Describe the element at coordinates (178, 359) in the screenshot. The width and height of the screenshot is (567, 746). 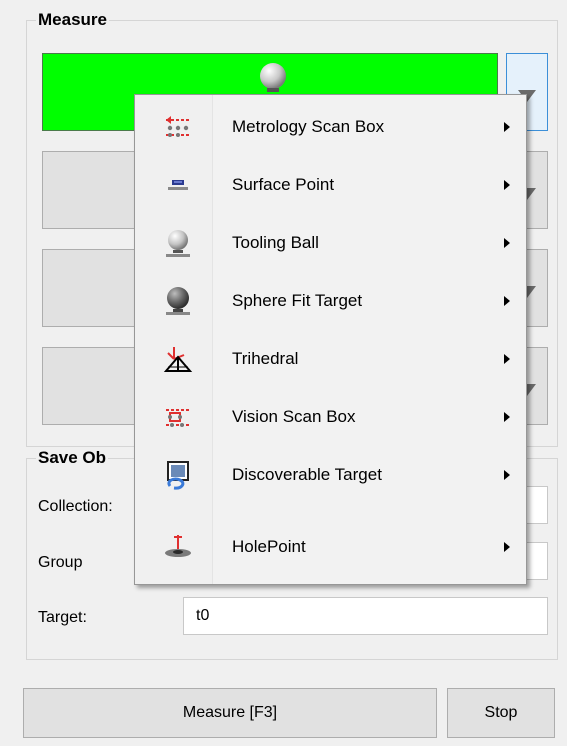
I see `trihedral-icon` at that location.